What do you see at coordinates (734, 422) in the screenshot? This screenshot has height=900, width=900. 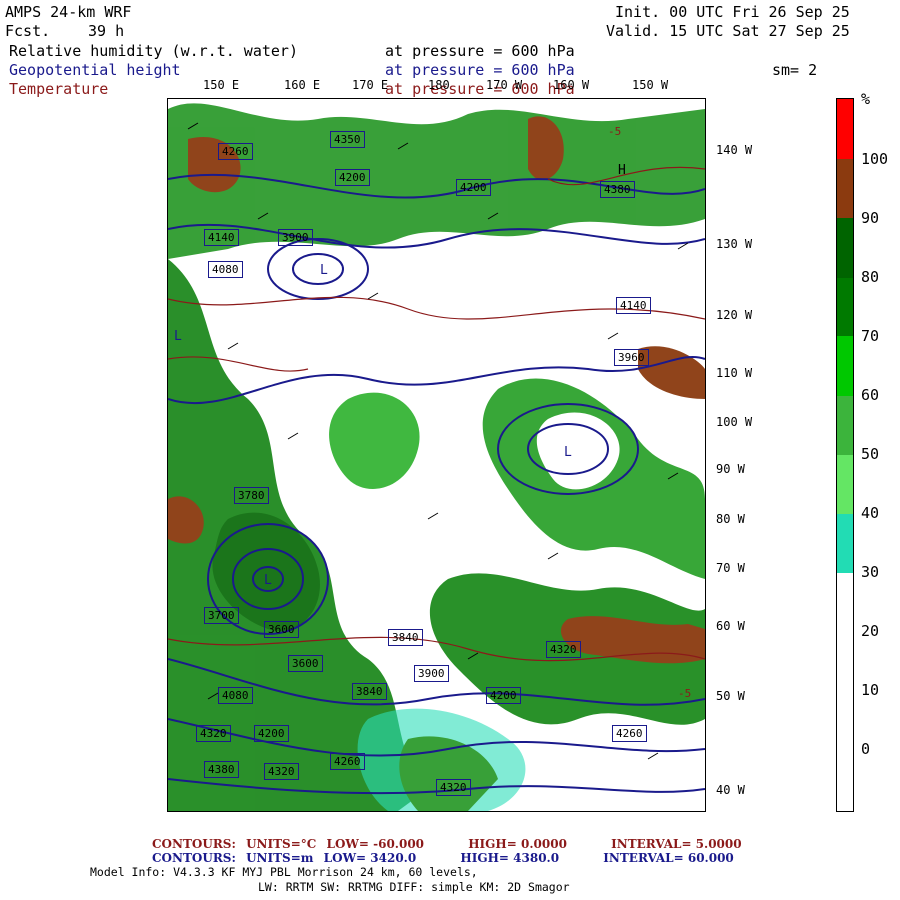 I see `right-lon-label: 100 W` at bounding box center [734, 422].